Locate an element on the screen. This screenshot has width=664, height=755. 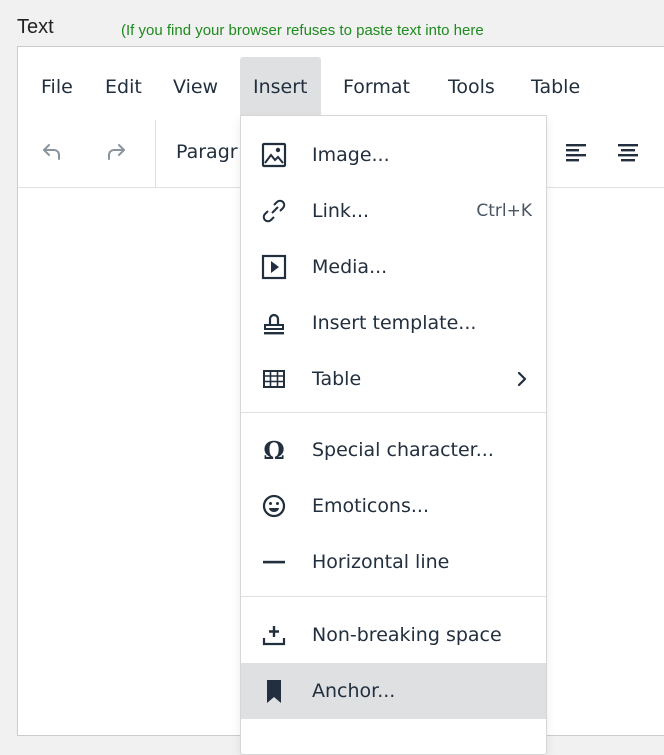
template-icon is located at coordinates (274, 323).